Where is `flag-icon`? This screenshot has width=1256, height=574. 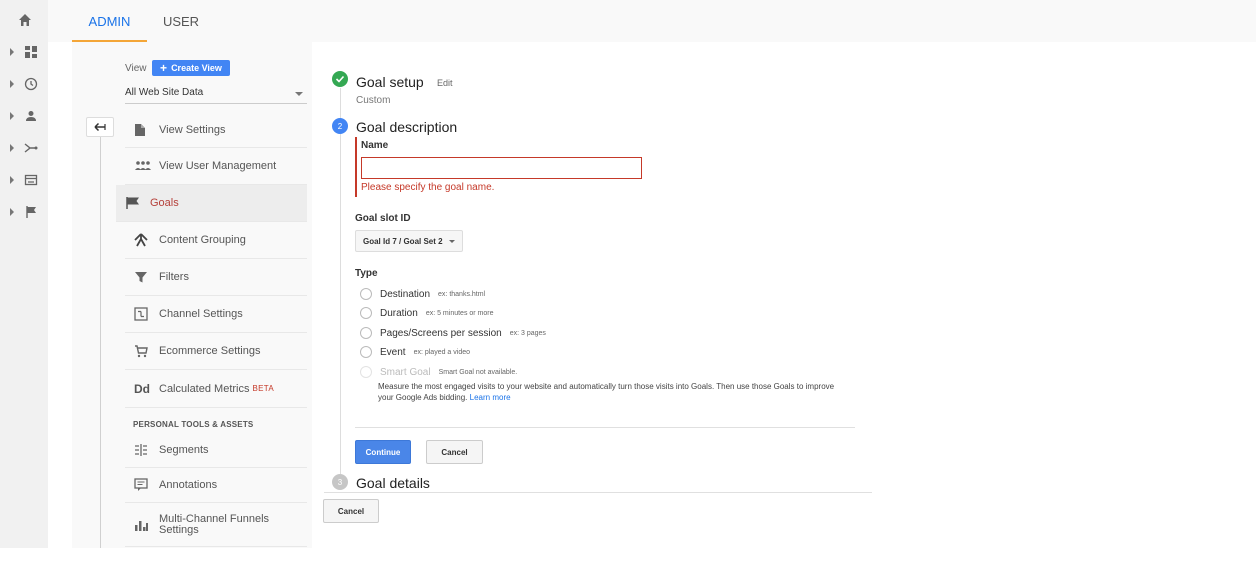
flag-icon is located at coordinates (137, 203).